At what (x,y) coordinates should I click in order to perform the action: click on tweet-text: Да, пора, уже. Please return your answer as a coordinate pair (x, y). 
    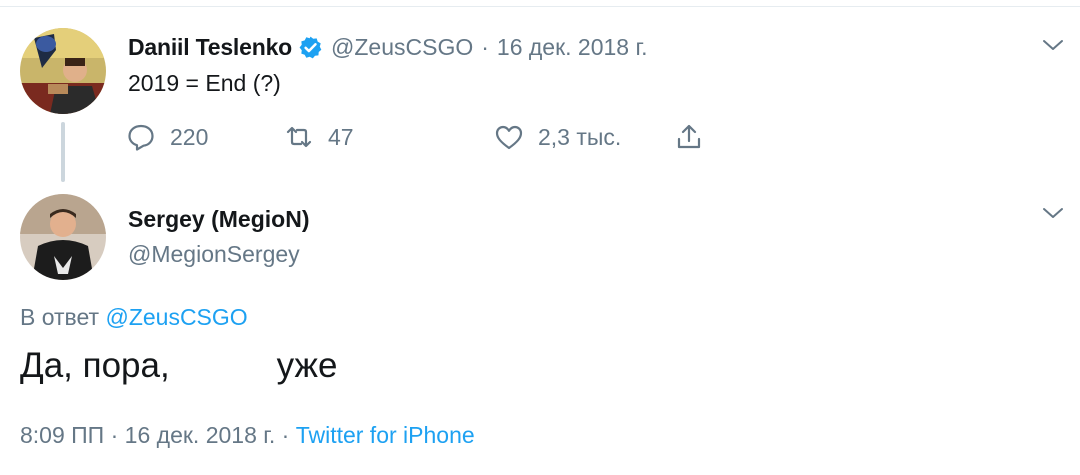
    Looking at the image, I should click on (179, 365).